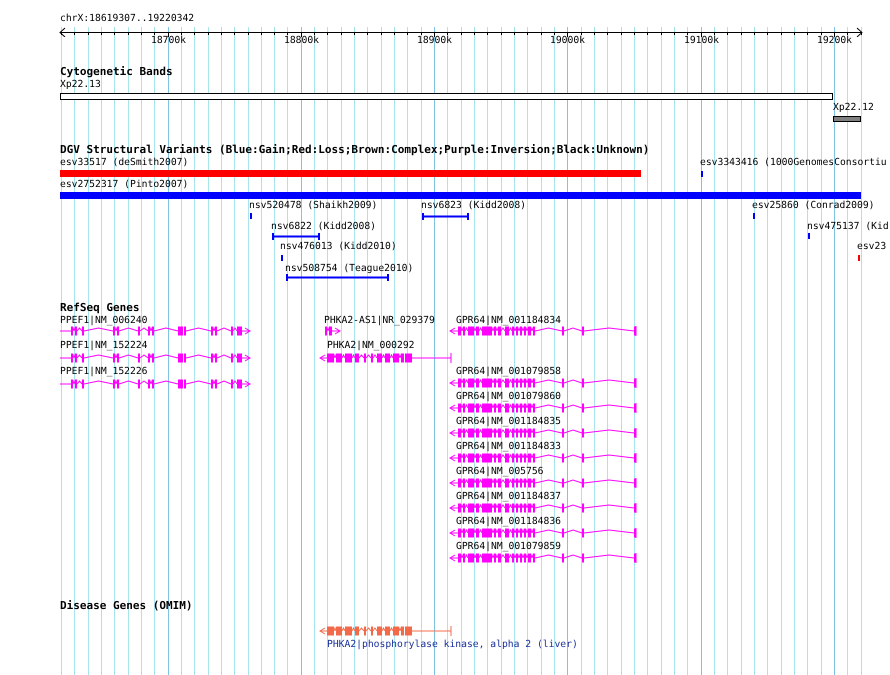 Image resolution: width=890 pixels, height=675 pixels. Describe the element at coordinates (127, 19) in the screenshot. I see `coordinate-range: chrX:18619307..19220342` at that location.